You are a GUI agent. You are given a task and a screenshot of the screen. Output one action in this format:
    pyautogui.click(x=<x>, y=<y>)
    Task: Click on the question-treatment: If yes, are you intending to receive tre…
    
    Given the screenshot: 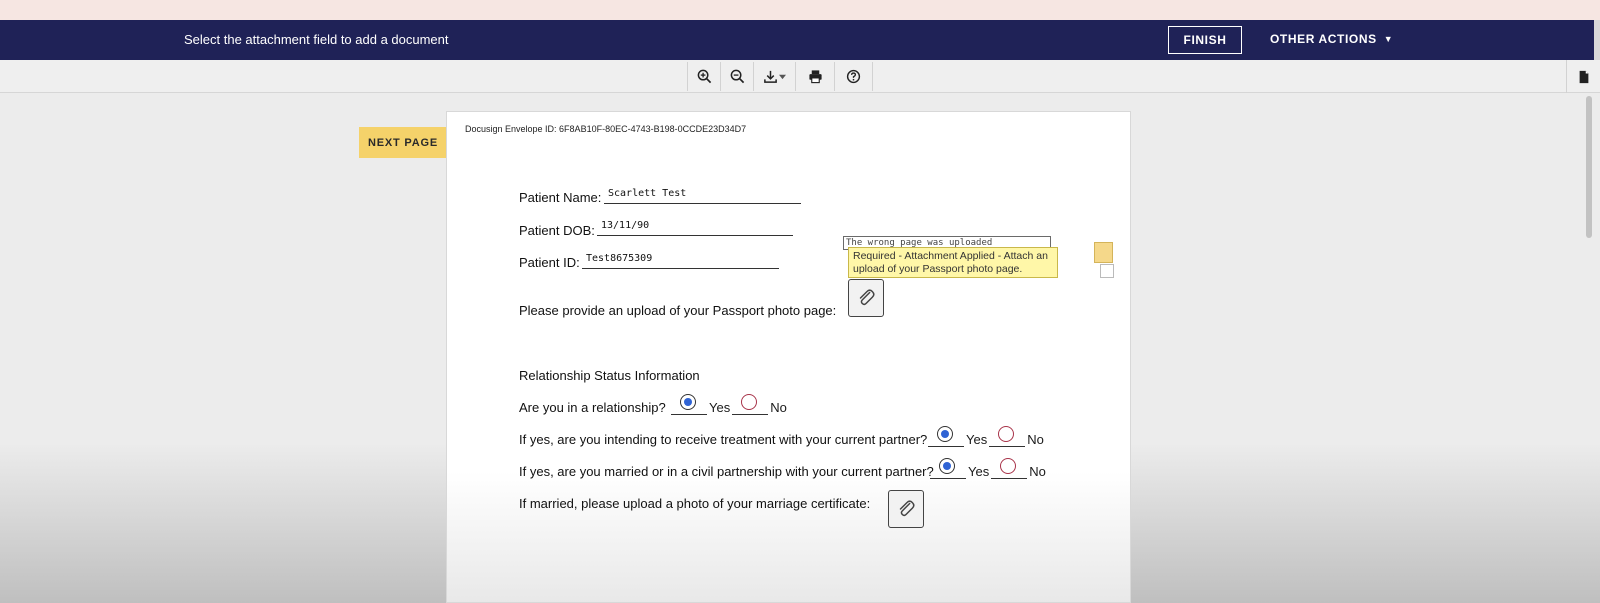 What is the action you would take?
    pyautogui.click(x=723, y=439)
    